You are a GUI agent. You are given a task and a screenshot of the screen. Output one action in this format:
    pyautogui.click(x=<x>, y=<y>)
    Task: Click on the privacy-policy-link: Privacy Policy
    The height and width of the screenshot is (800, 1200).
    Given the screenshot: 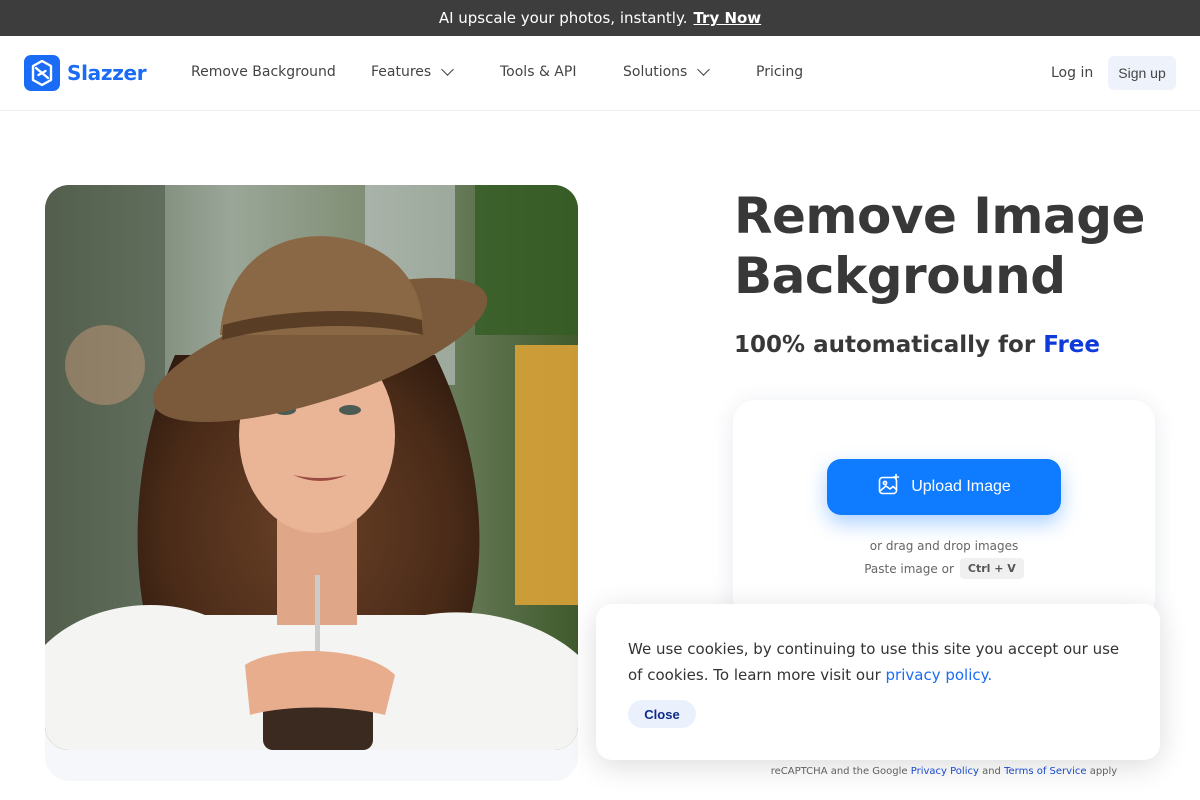 What is the action you would take?
    pyautogui.click(x=945, y=771)
    